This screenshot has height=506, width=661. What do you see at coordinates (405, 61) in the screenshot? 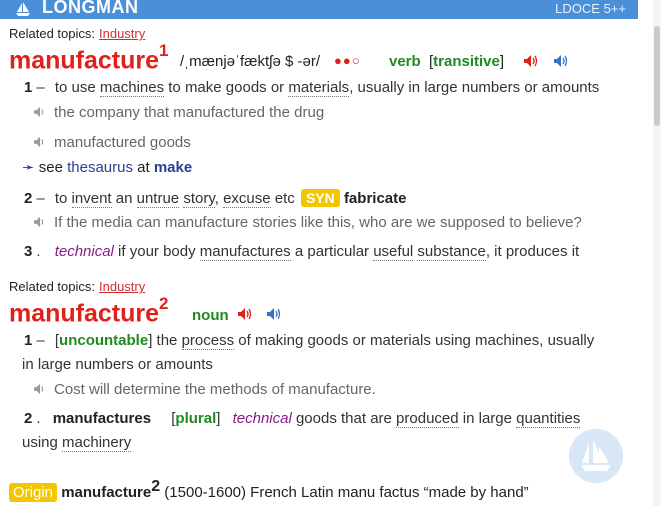
I see `part-of-speech: verb` at bounding box center [405, 61].